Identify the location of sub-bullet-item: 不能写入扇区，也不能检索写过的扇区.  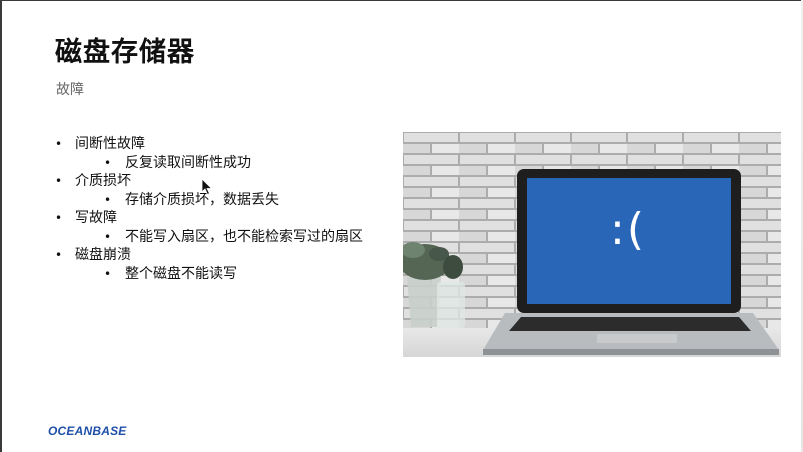
(233, 237).